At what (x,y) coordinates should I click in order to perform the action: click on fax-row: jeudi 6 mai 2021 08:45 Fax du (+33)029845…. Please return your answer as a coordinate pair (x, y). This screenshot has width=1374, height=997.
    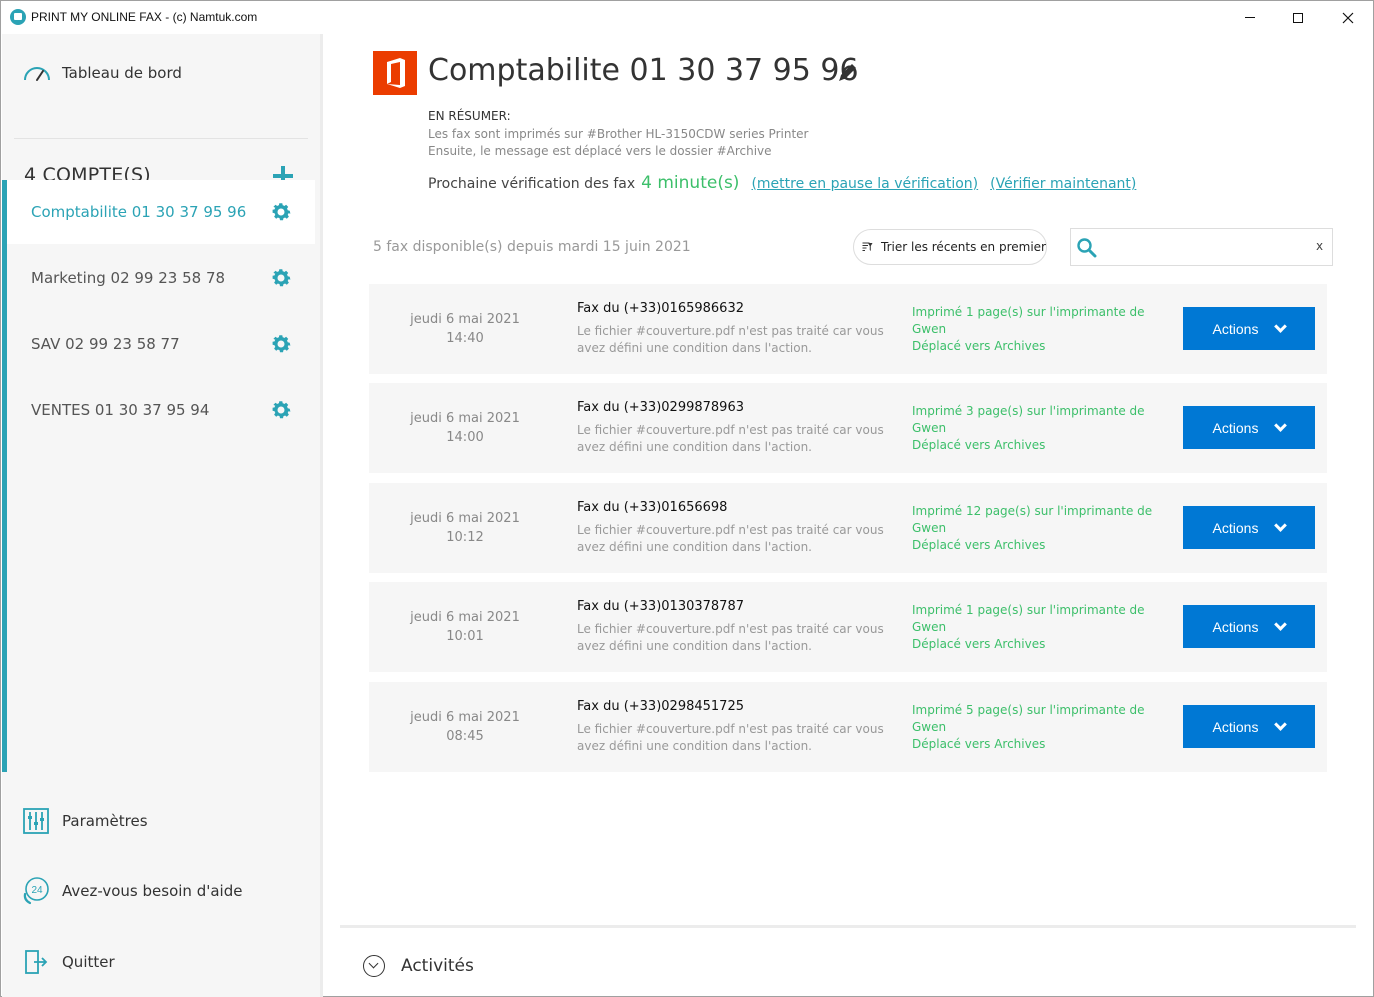
    Looking at the image, I should click on (848, 727).